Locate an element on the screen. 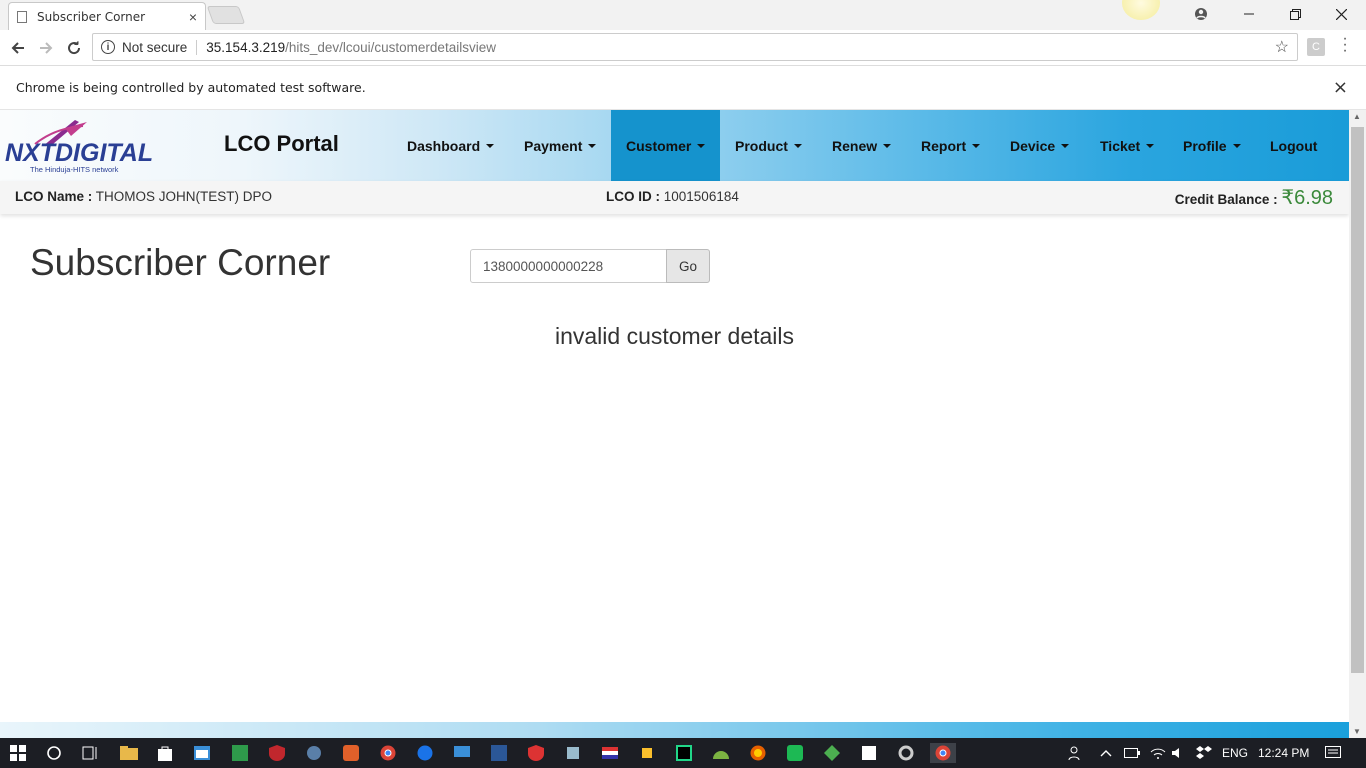 Image resolution: width=1366 pixels, height=768 pixels. browser-tab: Subscriber Corner × is located at coordinates (107, 16).